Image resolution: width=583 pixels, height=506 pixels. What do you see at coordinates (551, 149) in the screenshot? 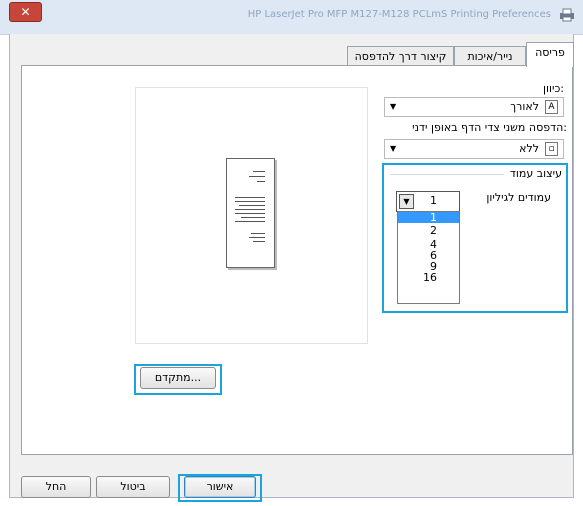
I see `duplex-page-icon: ▫` at bounding box center [551, 149].